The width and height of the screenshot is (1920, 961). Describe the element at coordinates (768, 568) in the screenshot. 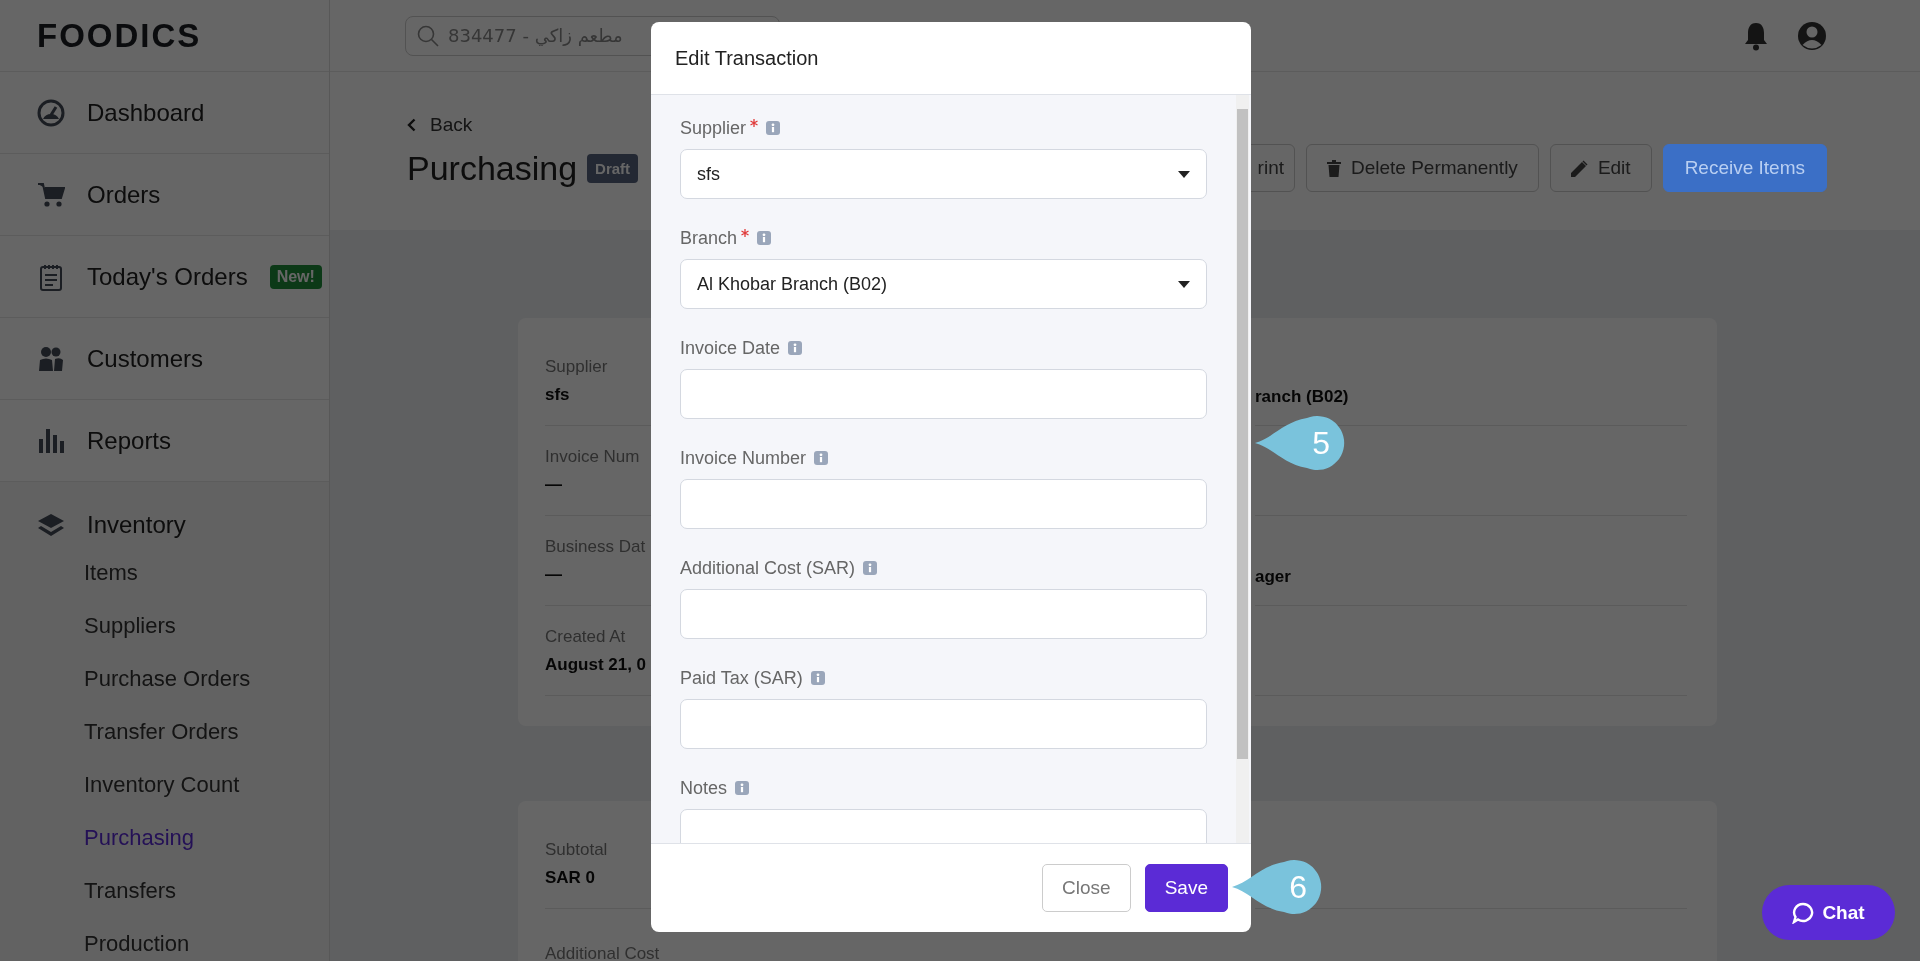

I see `field-label: Additional Cost (SAR)` at that location.